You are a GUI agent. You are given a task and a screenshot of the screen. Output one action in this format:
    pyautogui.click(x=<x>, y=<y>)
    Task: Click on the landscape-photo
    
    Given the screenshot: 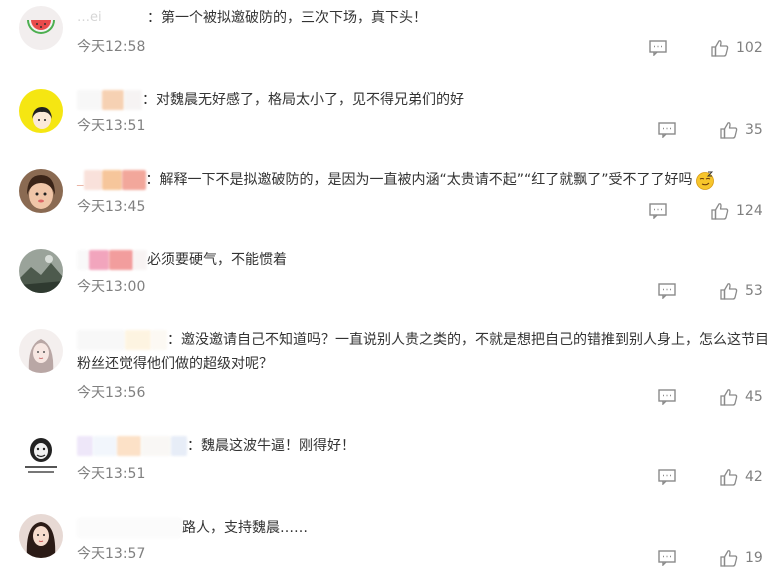 What is the action you would take?
    pyautogui.click(x=41, y=271)
    